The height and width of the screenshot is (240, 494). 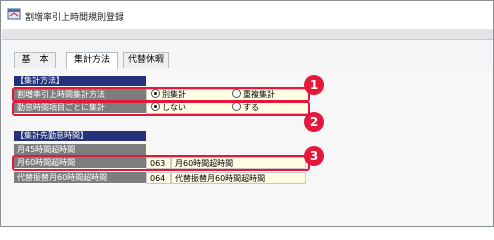 What do you see at coordinates (238, 178) in the screenshot?
I see `name-field-substitute-60h: 代替振替月60時間超時間` at bounding box center [238, 178].